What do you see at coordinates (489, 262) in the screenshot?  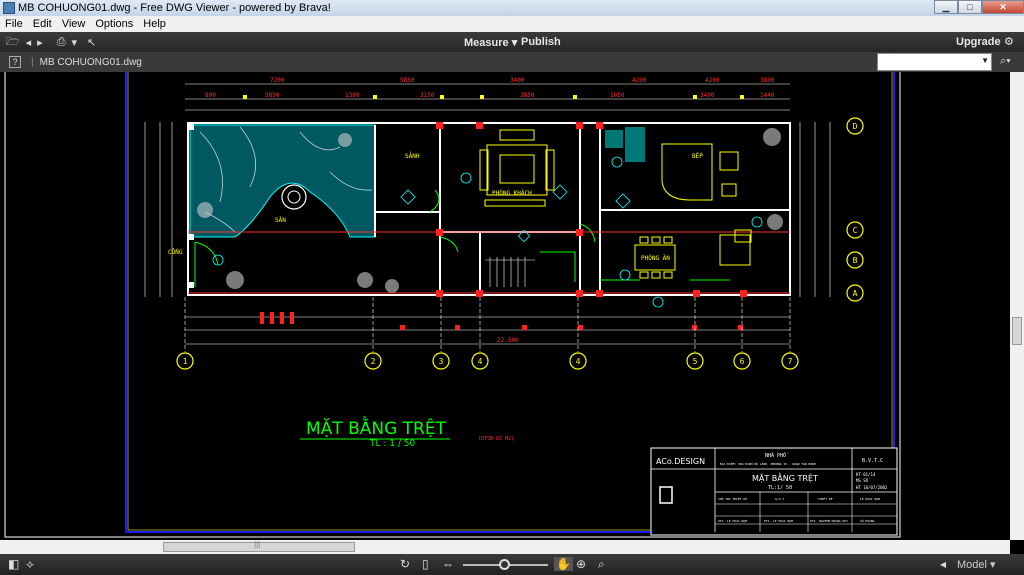 I see `wall-centerlines` at bounding box center [489, 262].